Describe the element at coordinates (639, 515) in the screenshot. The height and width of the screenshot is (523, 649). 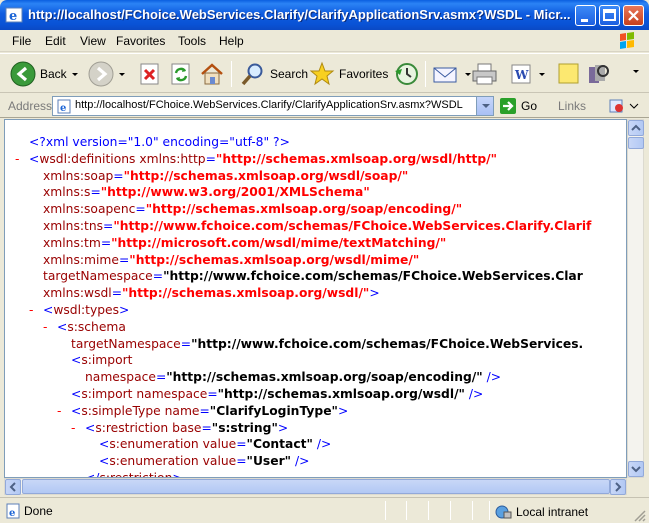
I see `resize-grip-icon` at that location.